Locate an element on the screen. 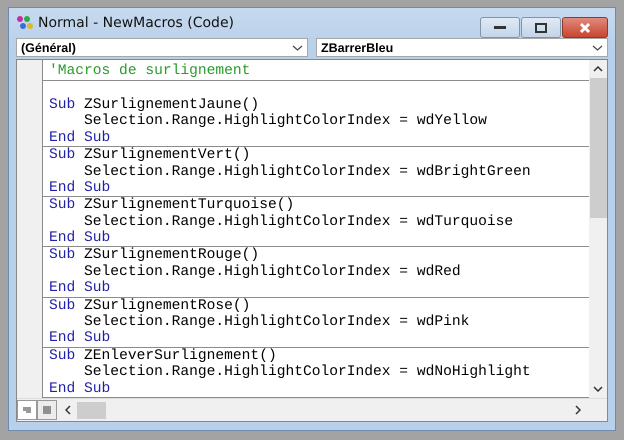  procedure-view-button is located at coordinates (27, 410).